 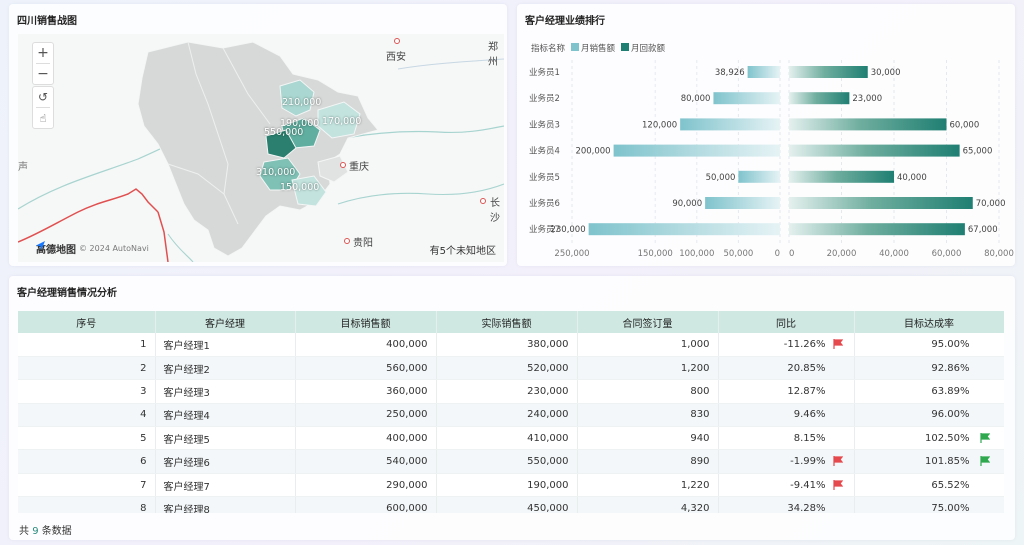 What do you see at coordinates (786, 391) in the screenshot?
I see `cell-yoy: 12.87%` at bounding box center [786, 391].